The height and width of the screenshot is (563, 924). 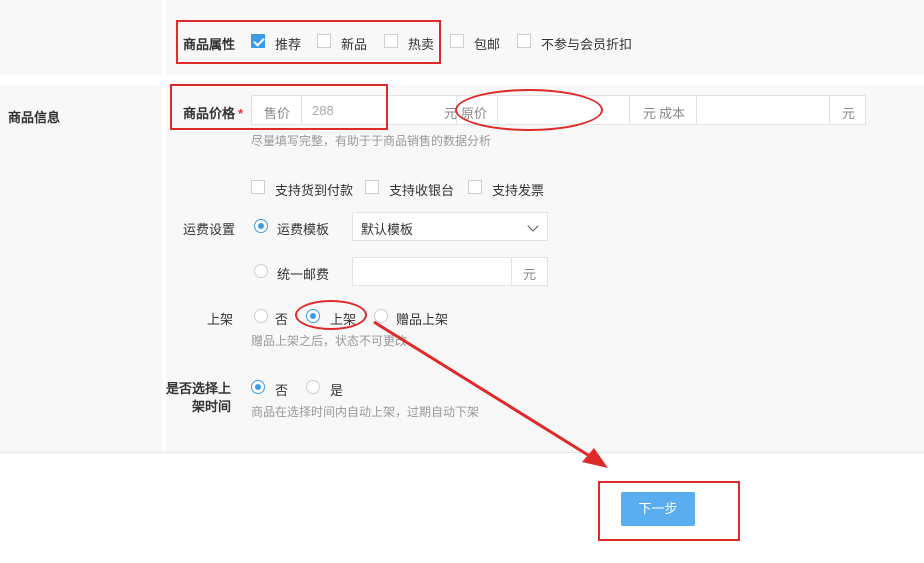 What do you see at coordinates (669, 511) in the screenshot?
I see `annotation-box` at bounding box center [669, 511].